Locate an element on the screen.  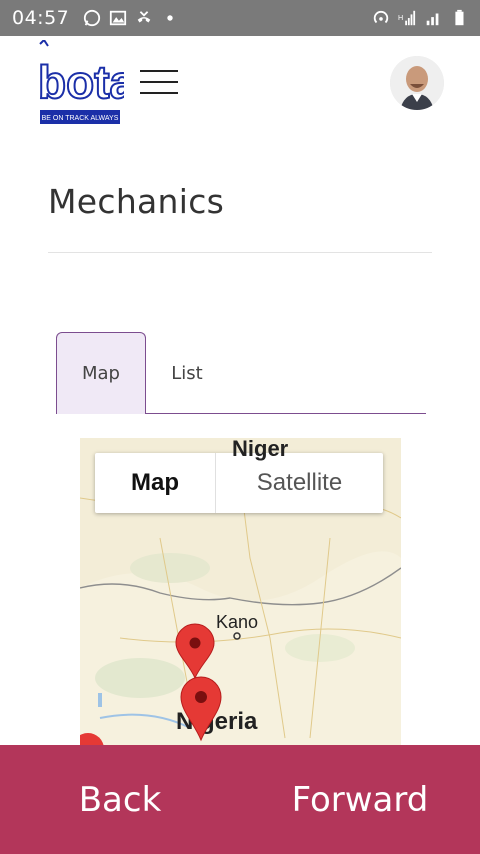
app-header: bota BE ON TRACK ALWAYS is located at coordinates (240, 86).